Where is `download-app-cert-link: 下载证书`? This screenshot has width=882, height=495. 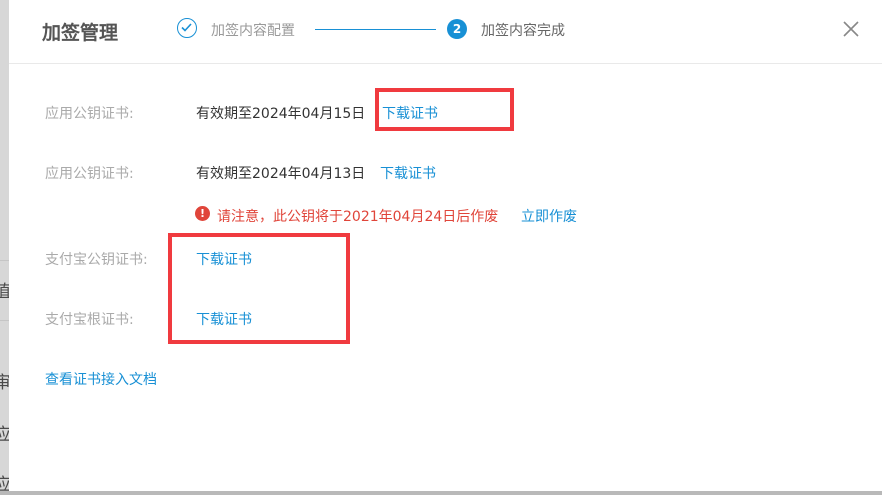
download-app-cert-link: 下载证书 is located at coordinates (408, 173).